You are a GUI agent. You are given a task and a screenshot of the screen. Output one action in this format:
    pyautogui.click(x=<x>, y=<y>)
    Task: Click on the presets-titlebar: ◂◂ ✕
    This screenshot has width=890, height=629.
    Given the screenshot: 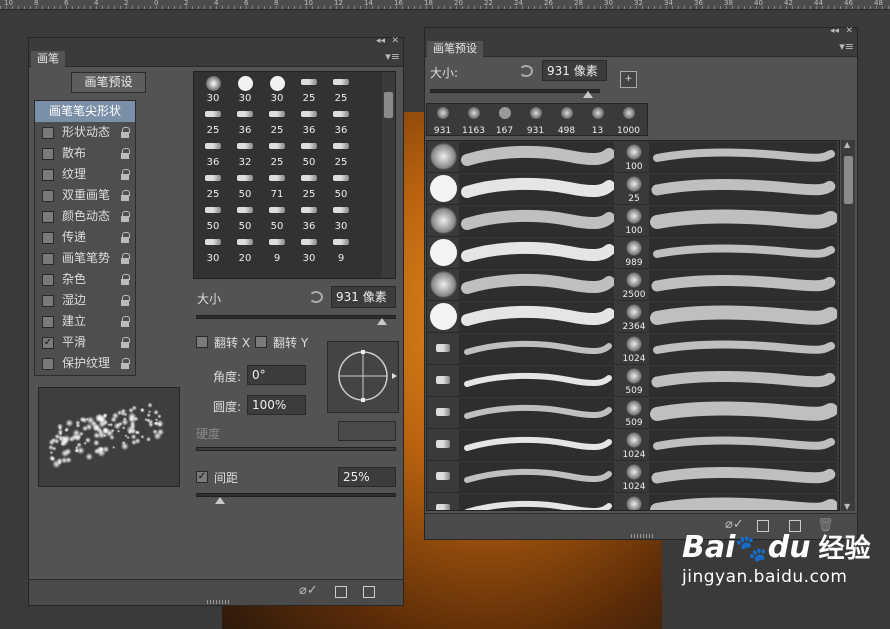 What is the action you would take?
    pyautogui.click(x=641, y=32)
    